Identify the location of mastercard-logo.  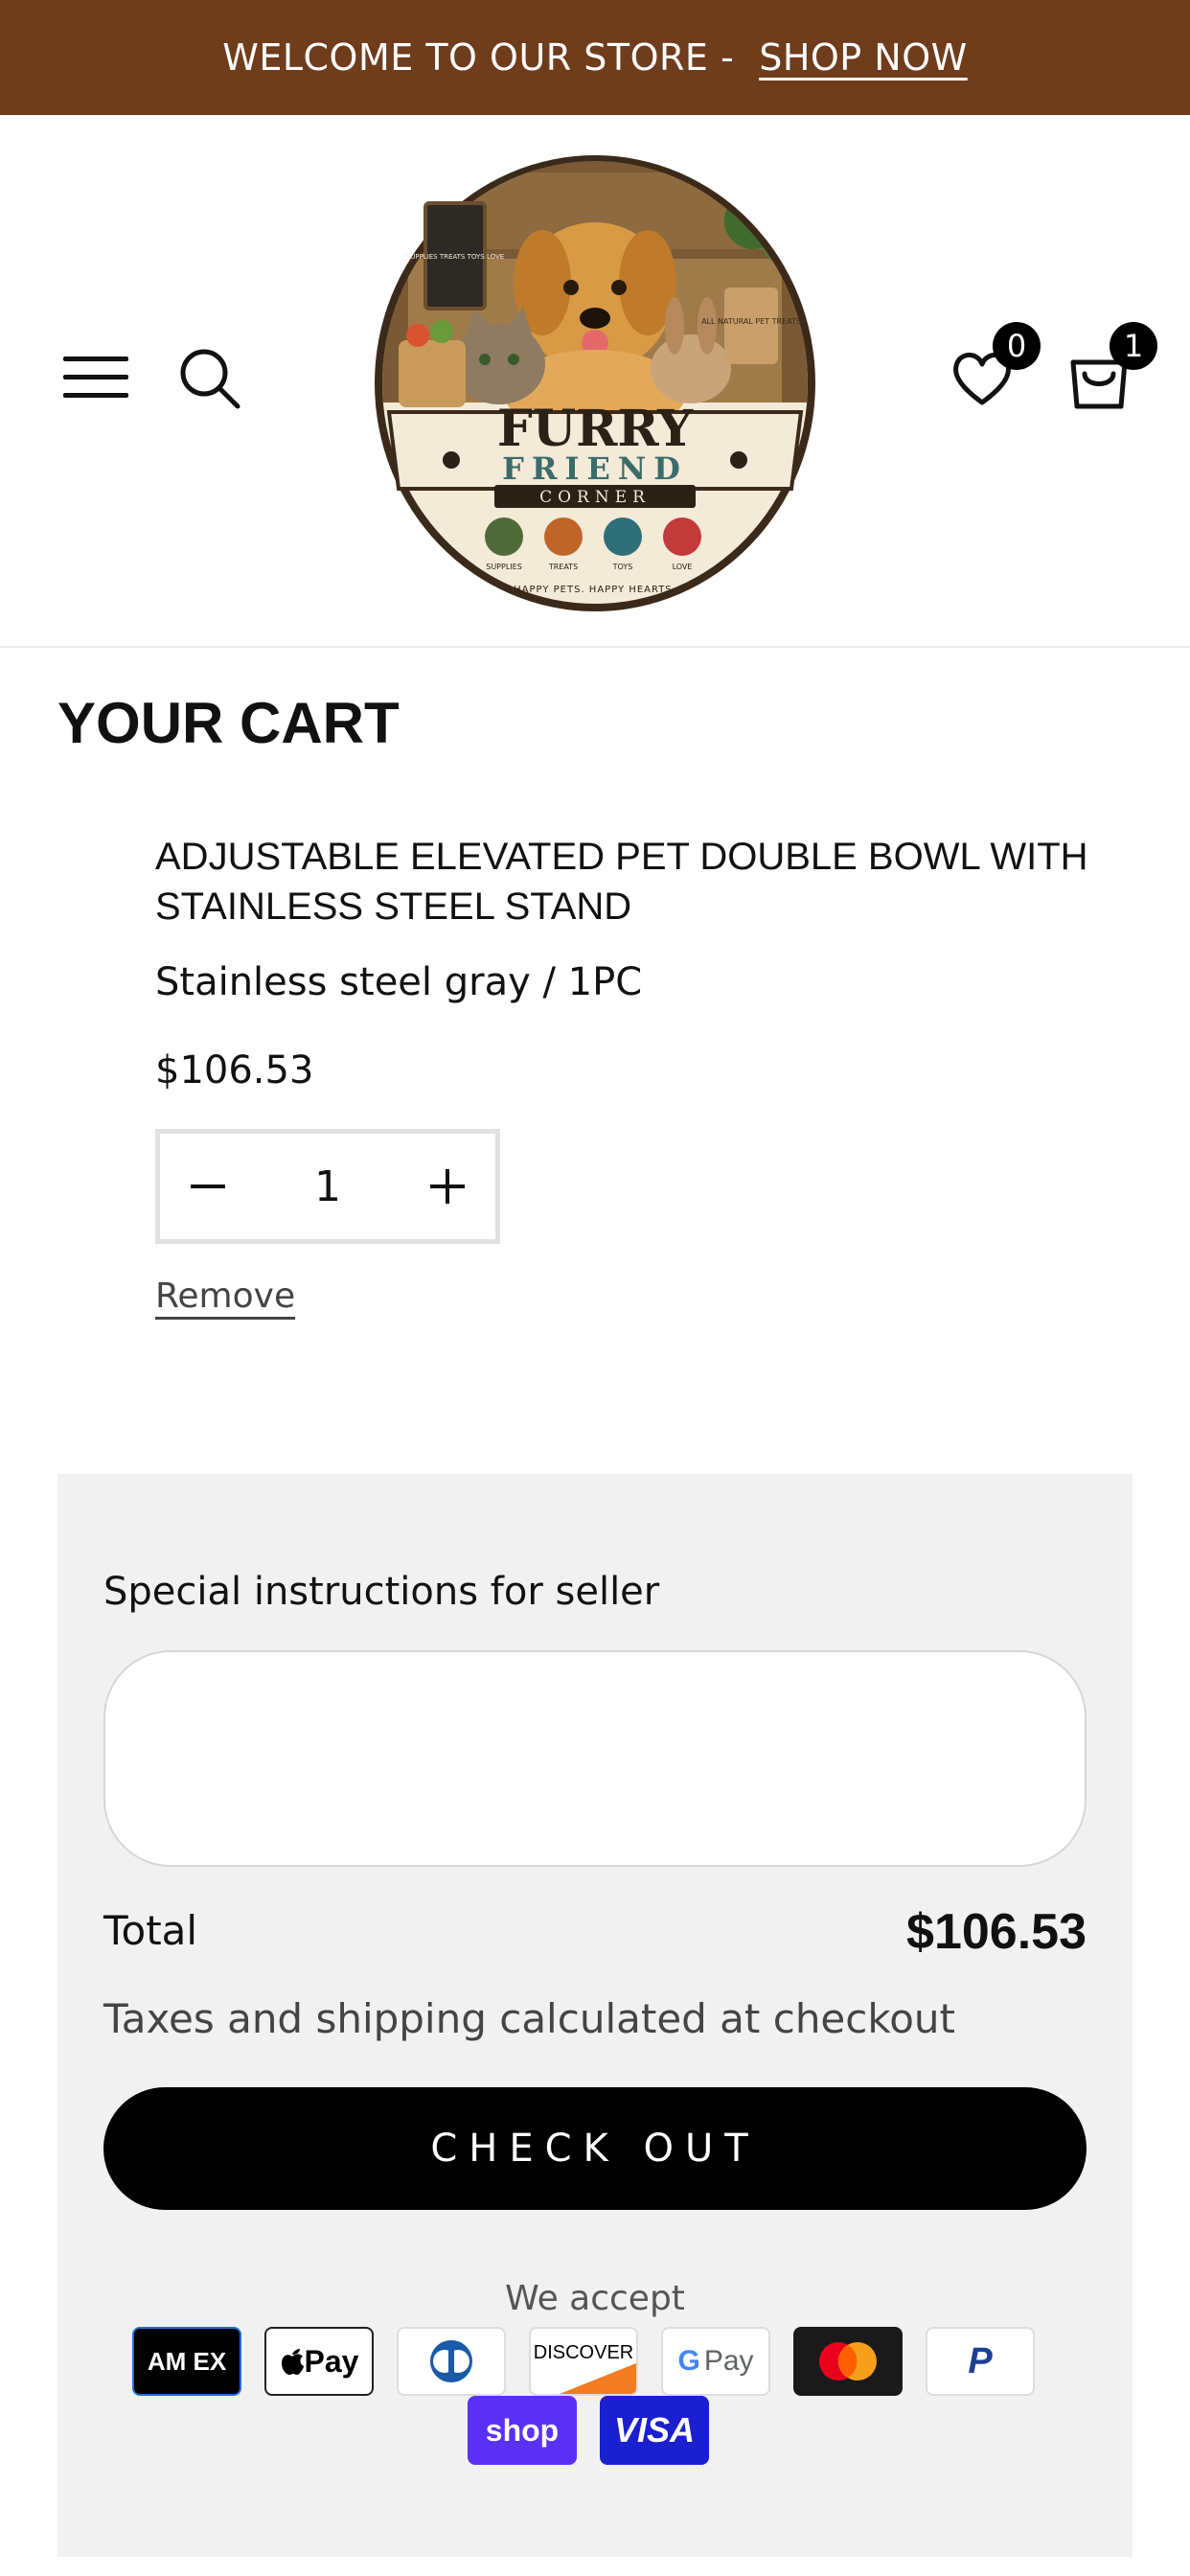
(848, 2361).